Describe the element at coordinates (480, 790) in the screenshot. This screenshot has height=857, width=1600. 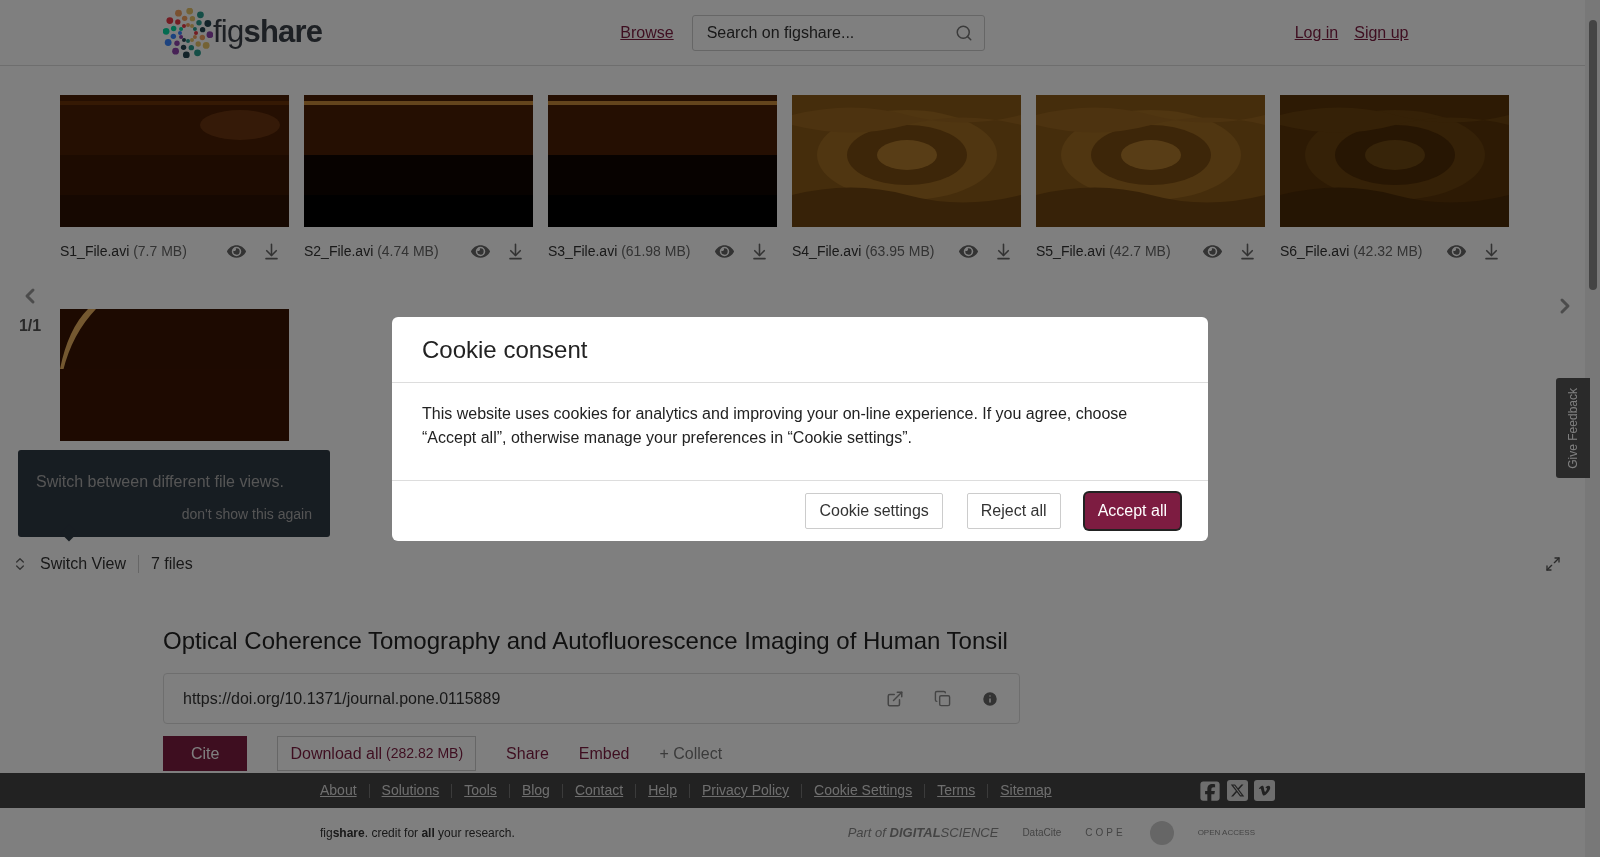
I see `footer-link: Tools` at that location.